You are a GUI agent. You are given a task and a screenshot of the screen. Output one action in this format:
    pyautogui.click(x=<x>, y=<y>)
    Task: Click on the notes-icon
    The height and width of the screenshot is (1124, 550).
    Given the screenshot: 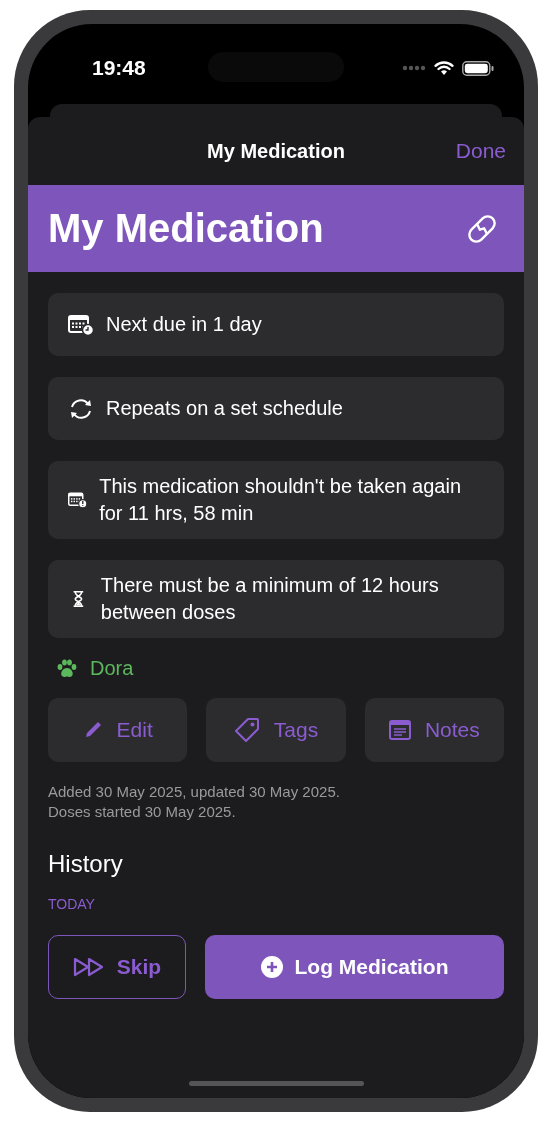 What is the action you would take?
    pyautogui.click(x=399, y=730)
    